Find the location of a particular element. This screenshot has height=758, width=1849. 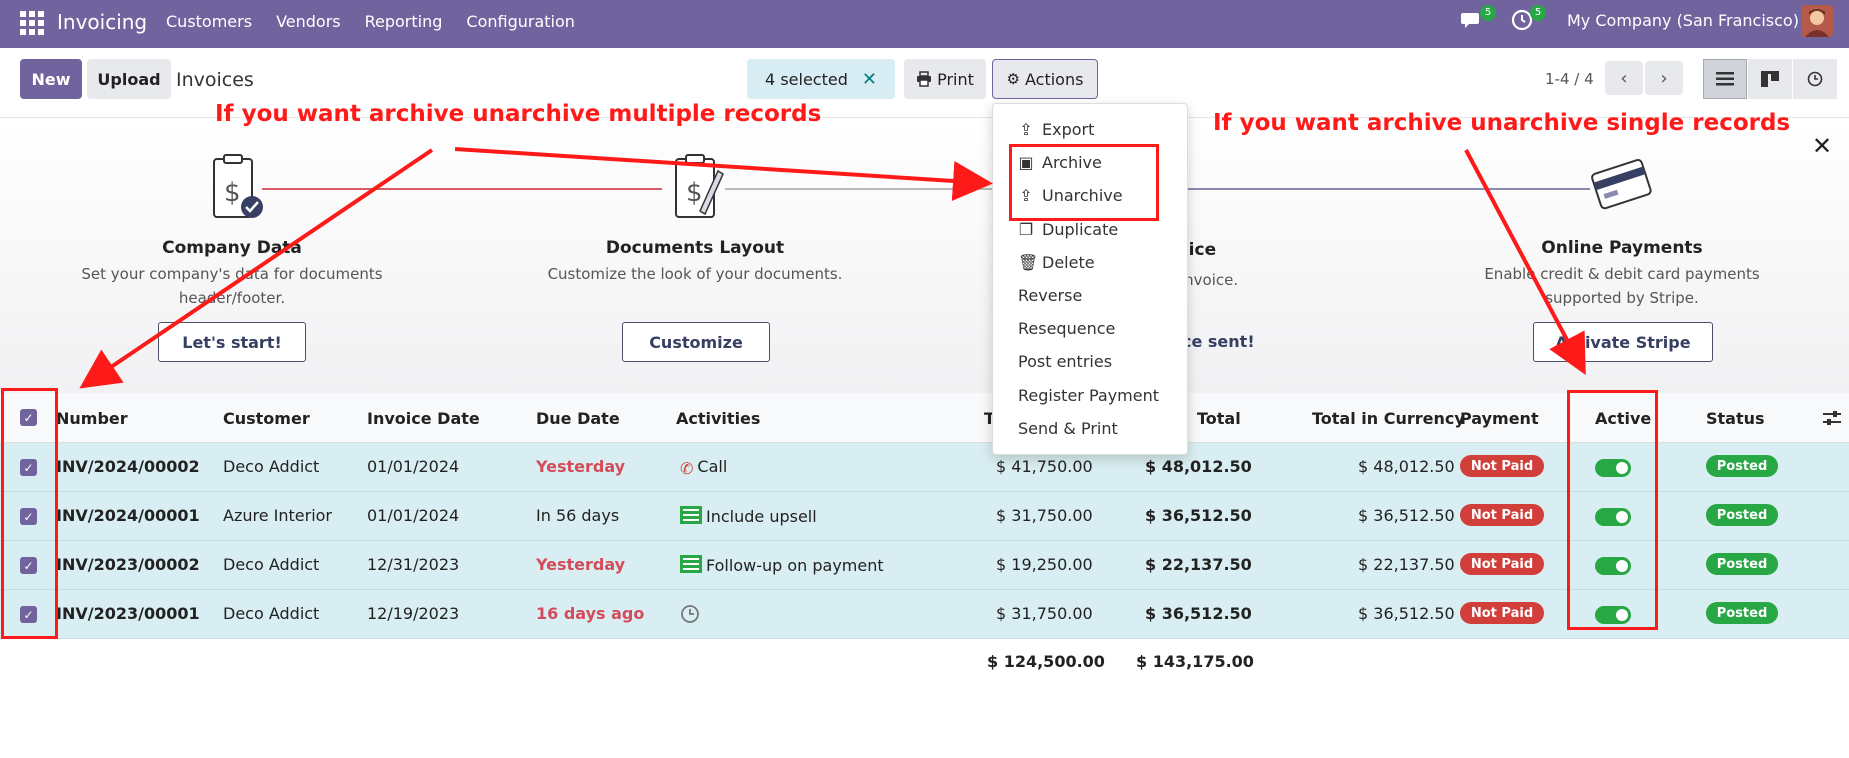

highlight-archive-unarchive is located at coordinates (1084, 182).